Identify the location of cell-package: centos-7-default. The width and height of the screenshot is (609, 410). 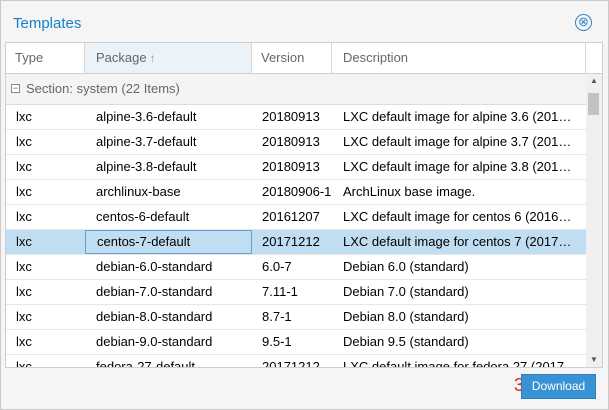
(168, 242).